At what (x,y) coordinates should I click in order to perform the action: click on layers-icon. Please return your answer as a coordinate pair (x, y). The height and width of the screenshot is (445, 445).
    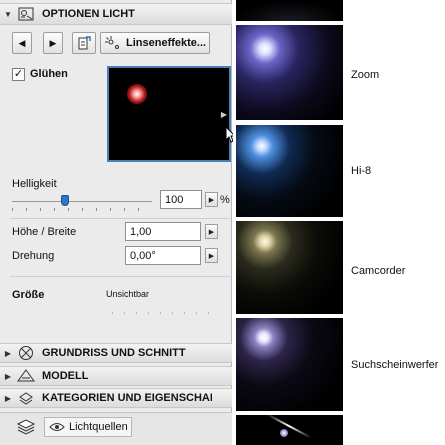
    Looking at the image, I should click on (26, 427).